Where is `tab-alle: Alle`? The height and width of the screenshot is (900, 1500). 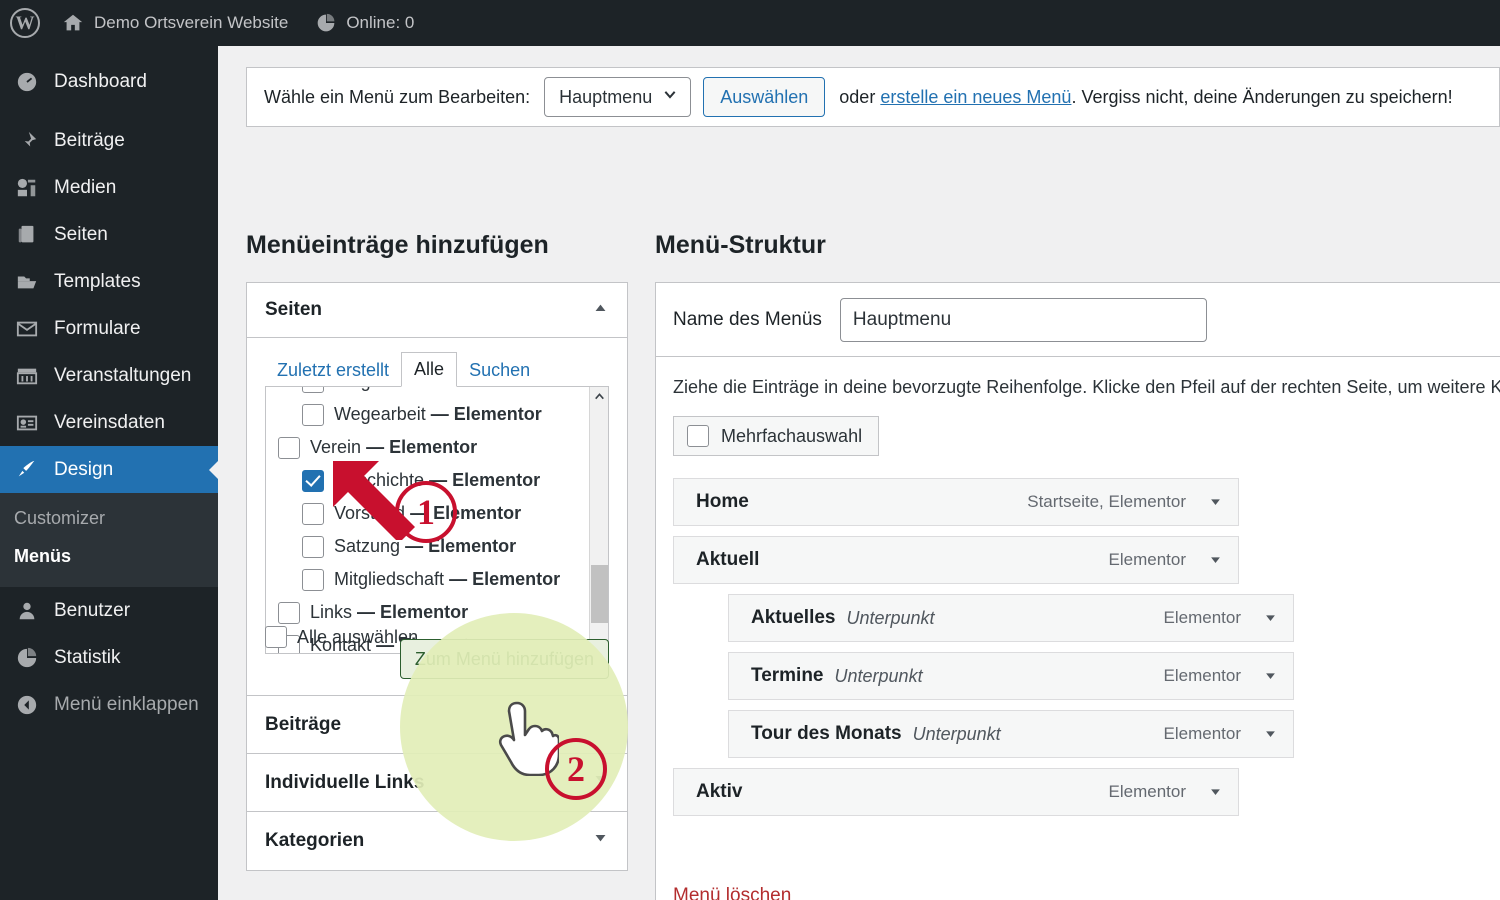
tab-alle: Alle is located at coordinates (429, 369).